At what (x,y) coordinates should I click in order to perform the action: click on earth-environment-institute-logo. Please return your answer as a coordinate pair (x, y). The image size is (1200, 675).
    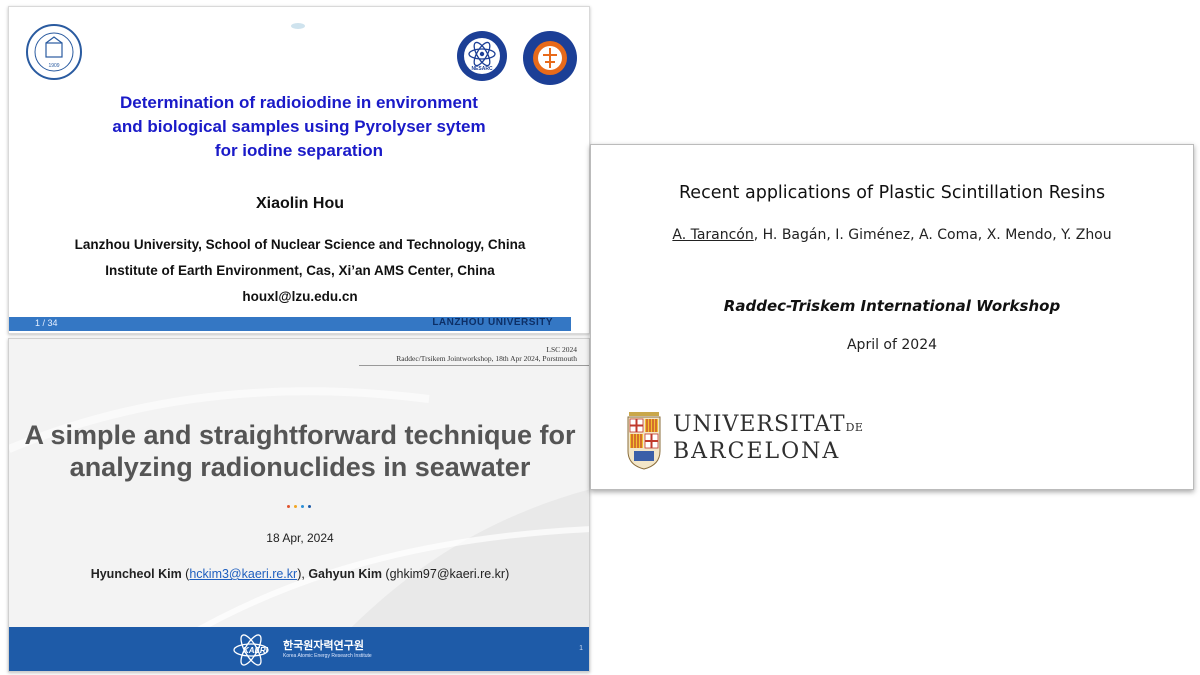
    Looking at the image, I should click on (550, 58).